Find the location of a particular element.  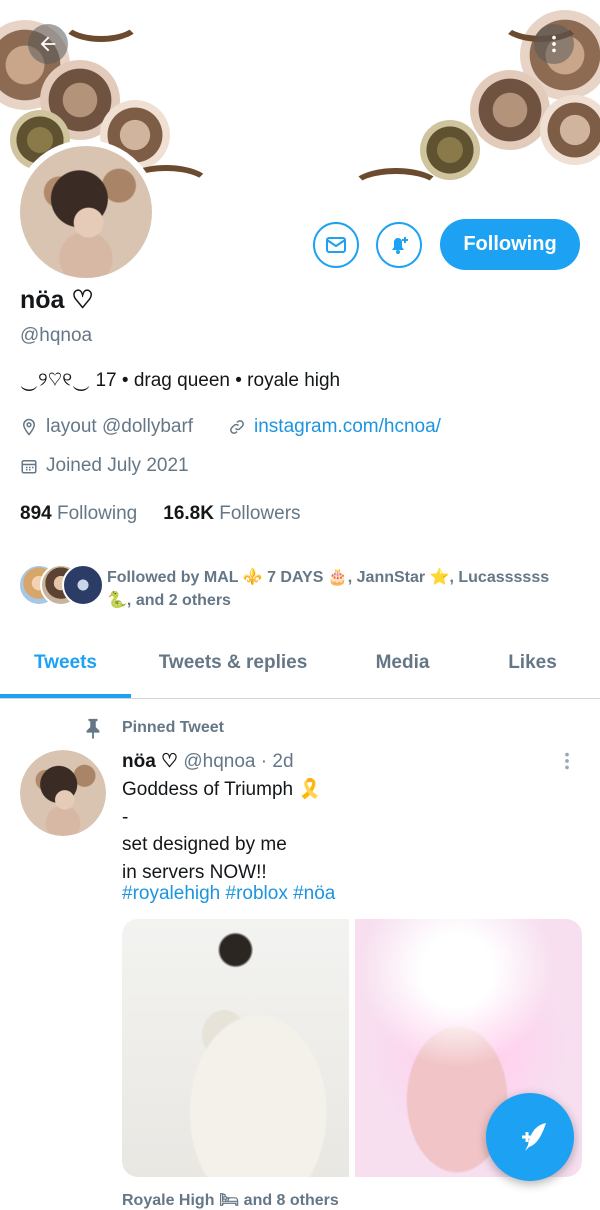

followed-by-line: 🐍, and 2 others is located at coordinates (169, 600).